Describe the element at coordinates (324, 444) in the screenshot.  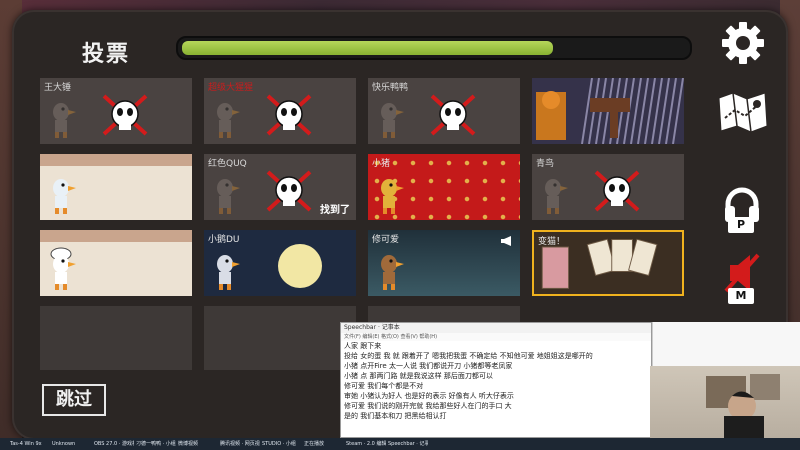
I see `taskbar-item: 正在播放` at that location.